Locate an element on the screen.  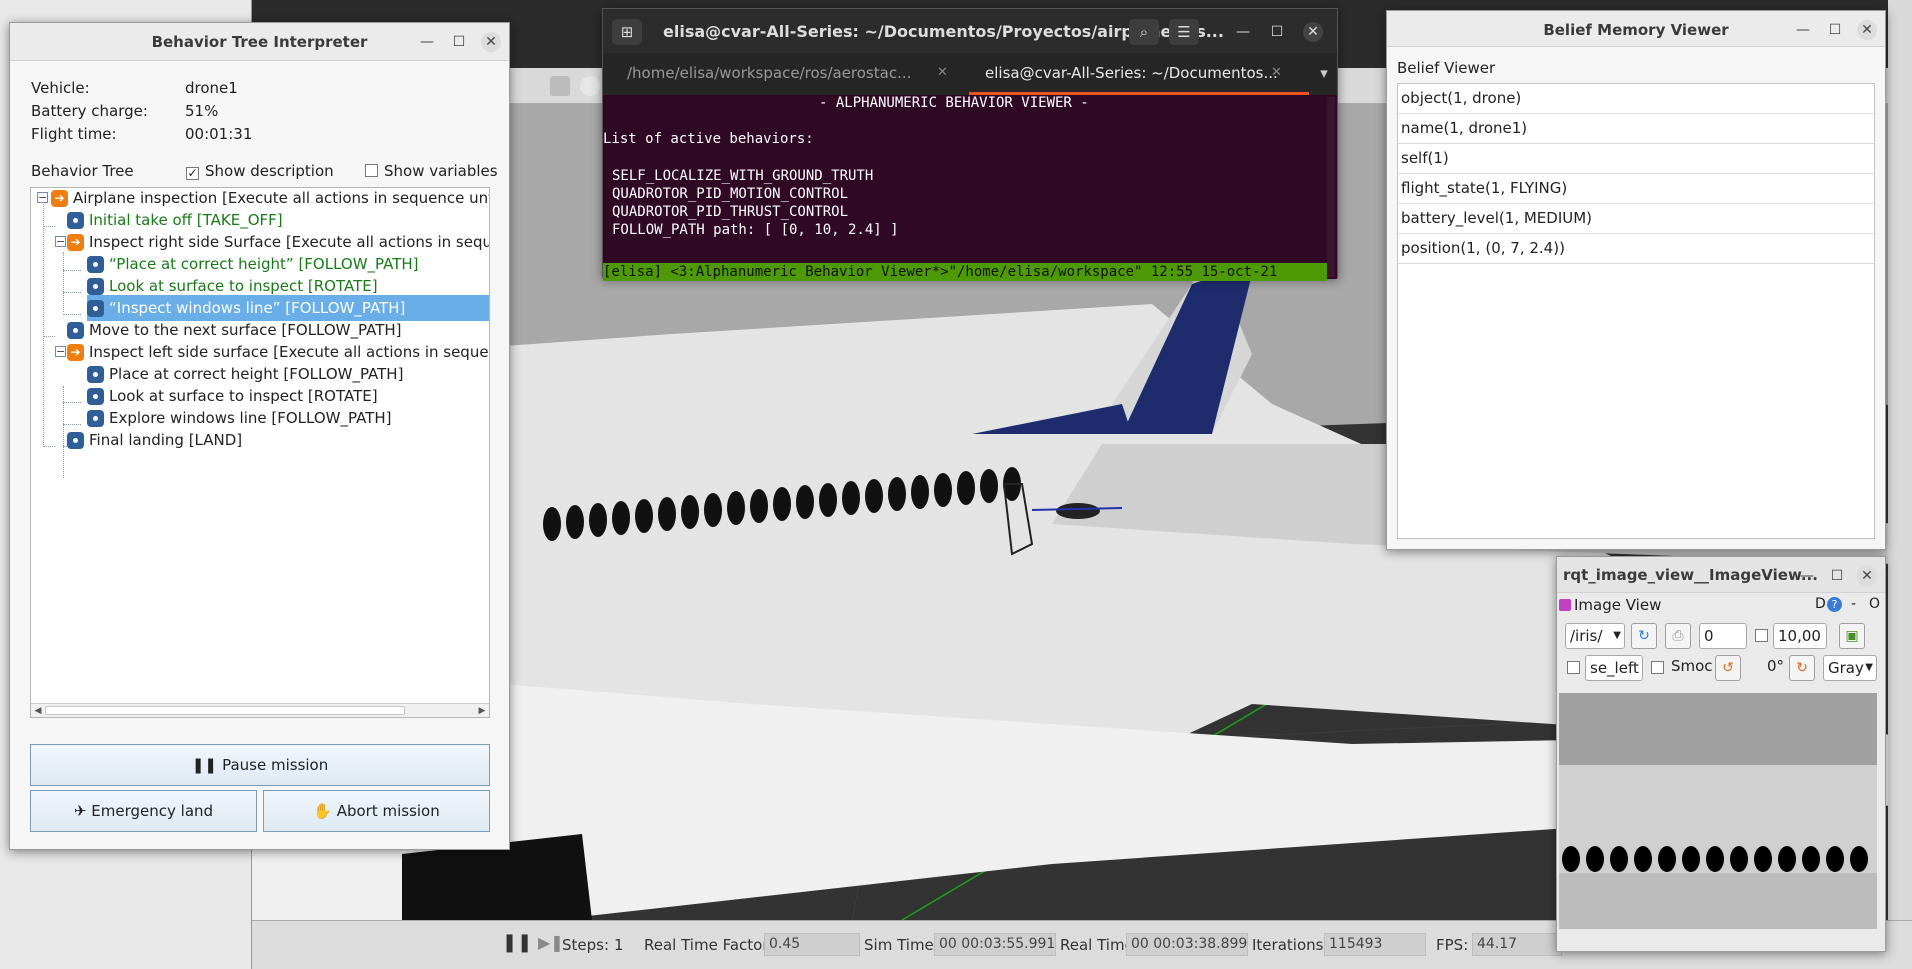
save-icon: ⎙ is located at coordinates (1678, 636).